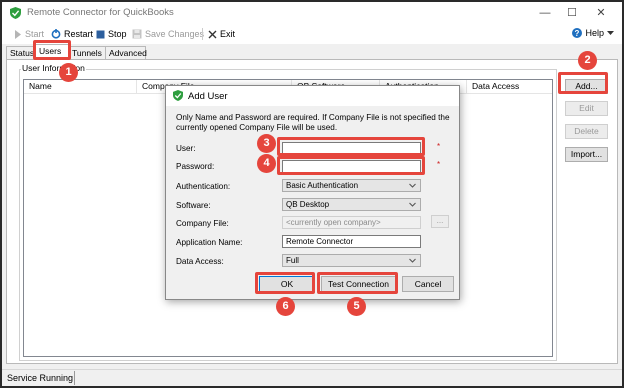  What do you see at coordinates (74, 378) in the screenshot?
I see `status-divider` at bounding box center [74, 378].